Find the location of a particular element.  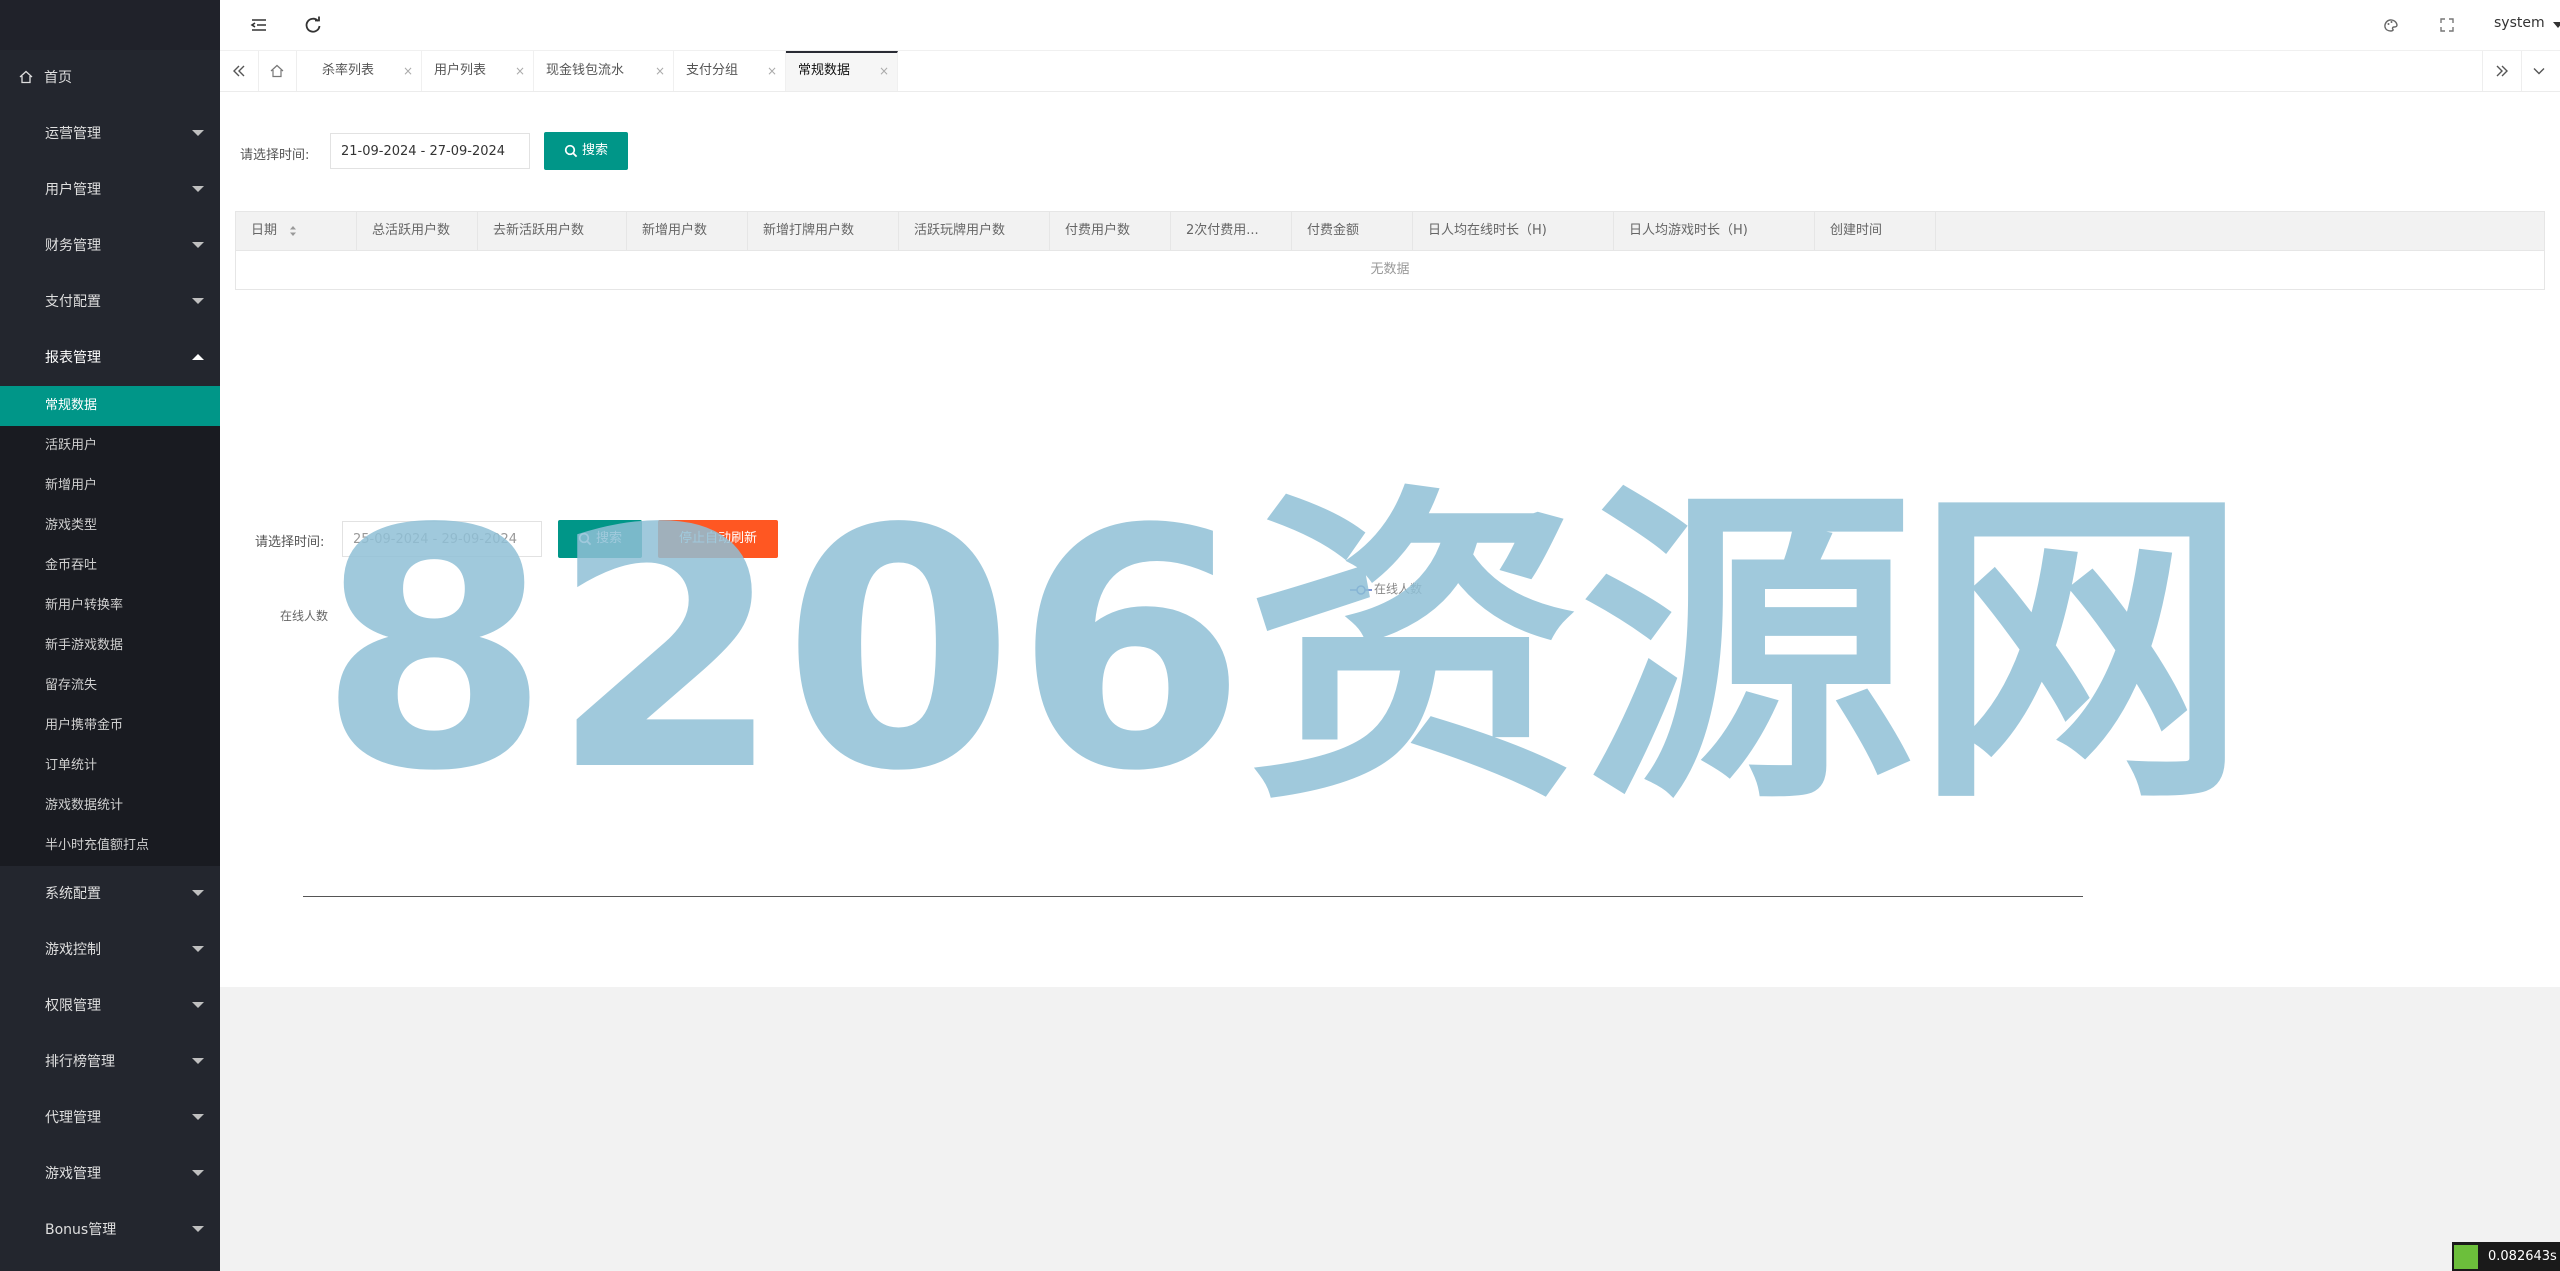

performance-badge: 0.082643s is located at coordinates (2506, 1256).